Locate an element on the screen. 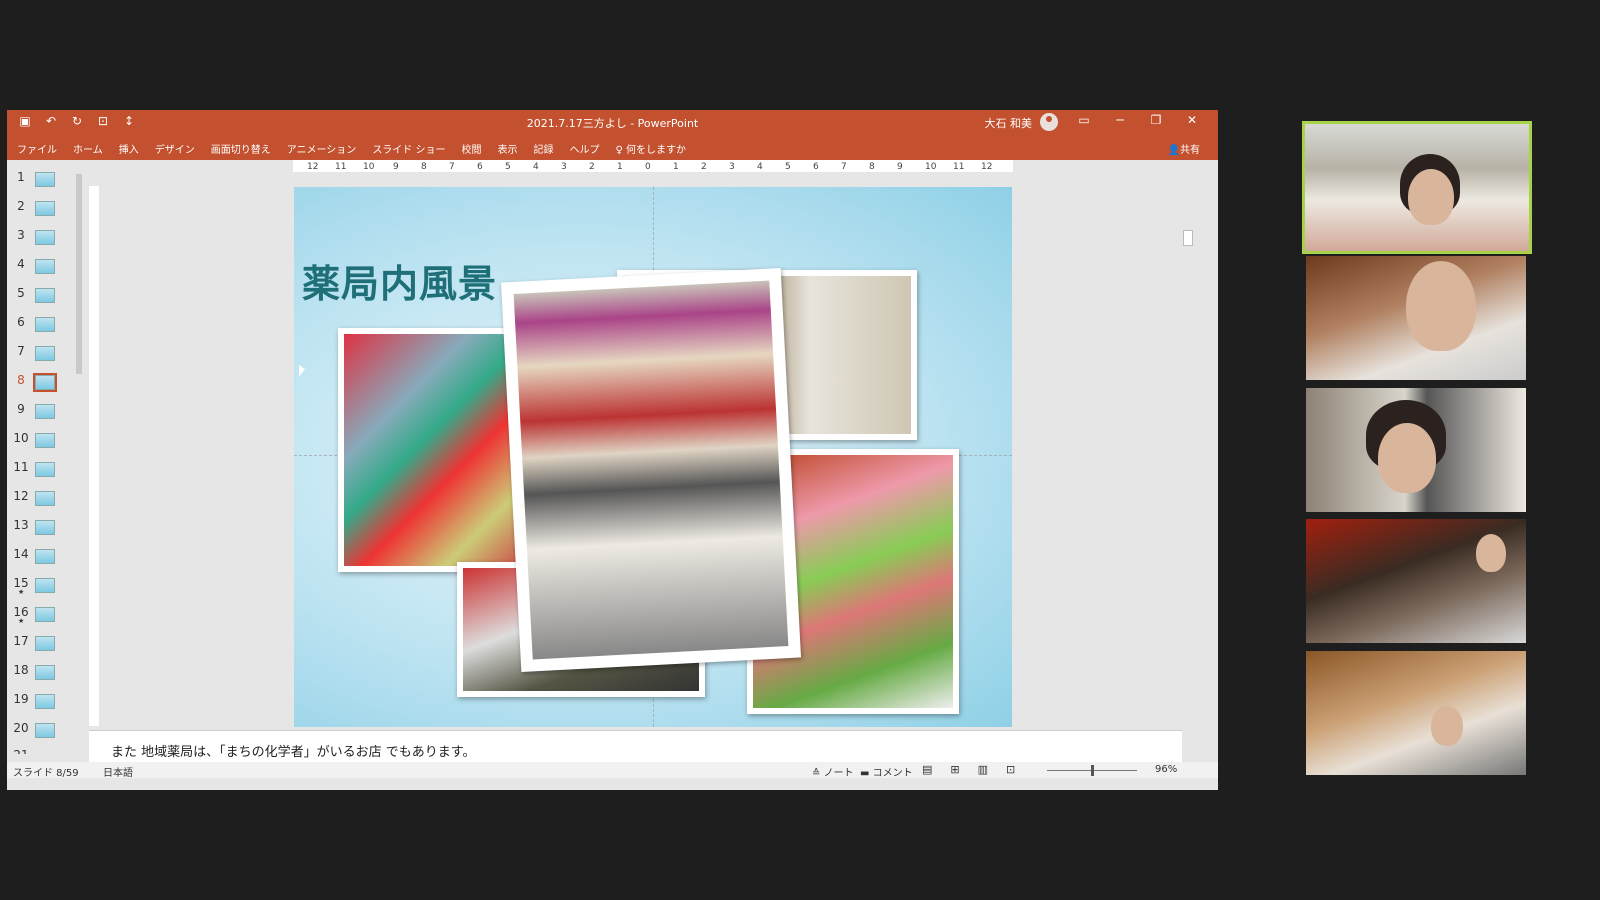  share-button: 👤共有 is located at coordinates (1184, 148).